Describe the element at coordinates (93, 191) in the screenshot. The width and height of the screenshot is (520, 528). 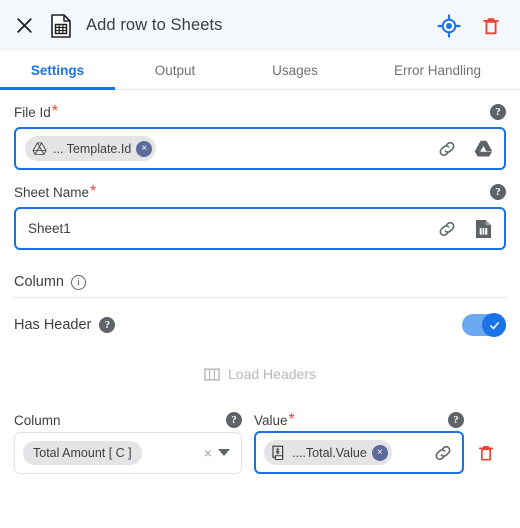
I see `sheet-name-required-marker: *` at that location.